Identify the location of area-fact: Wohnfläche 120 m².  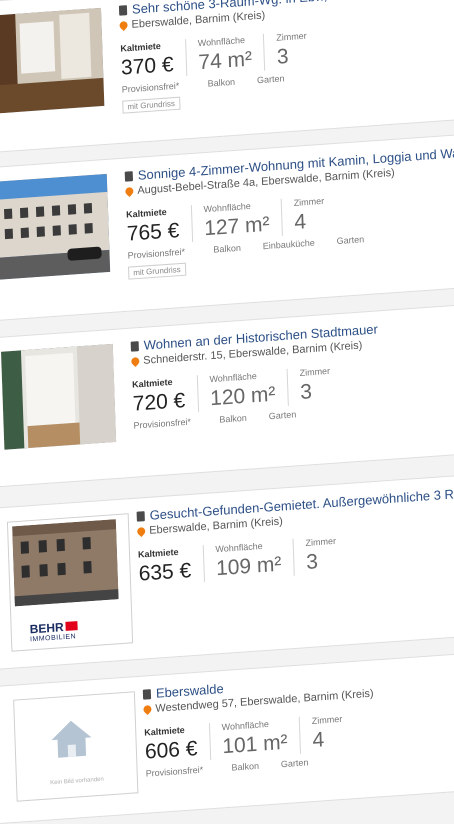
(242, 390).